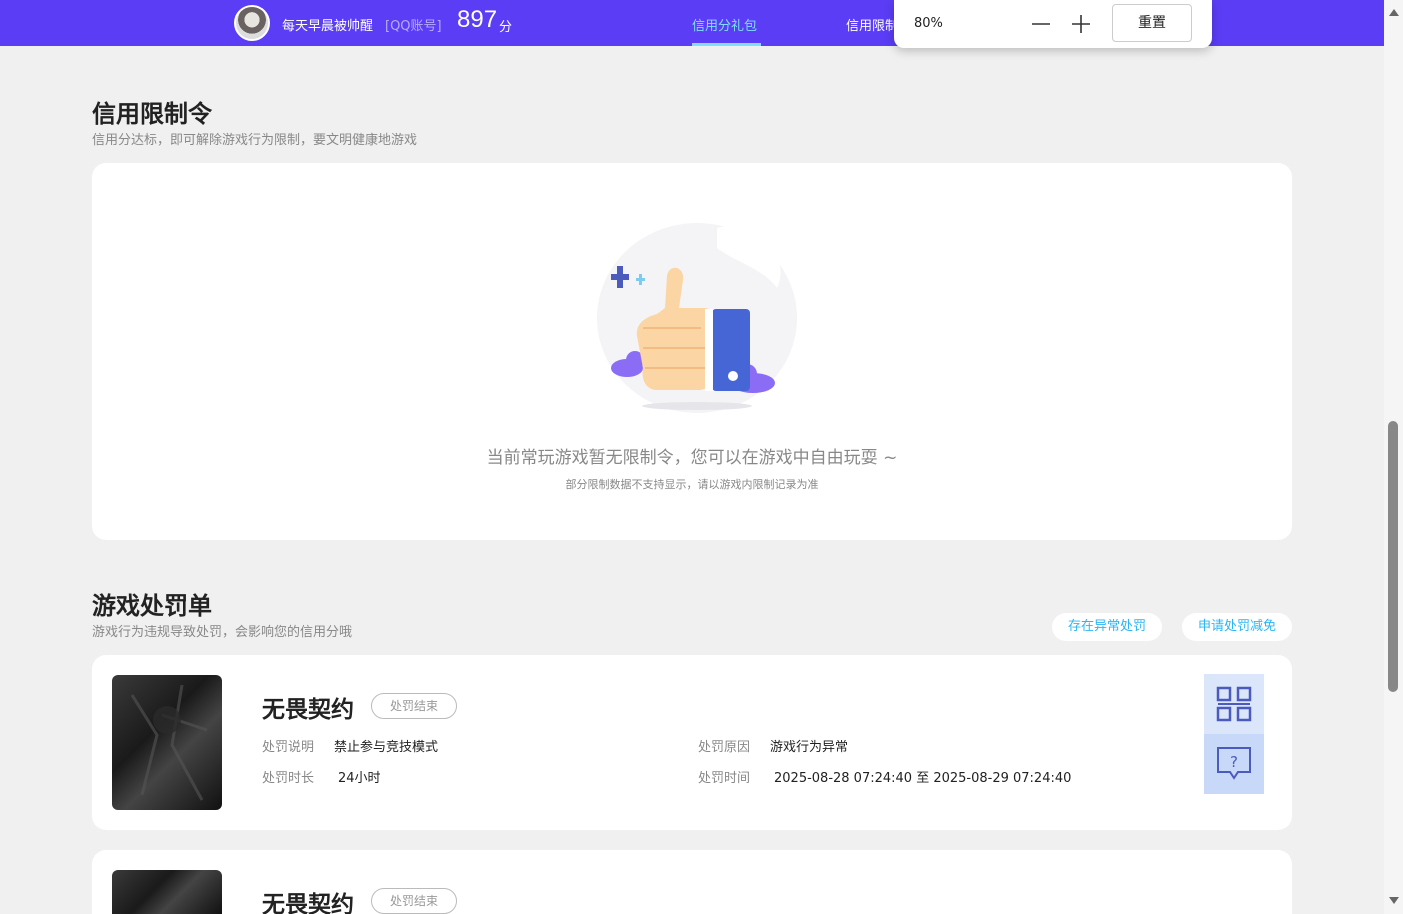 The width and height of the screenshot is (1403, 914). Describe the element at coordinates (222, 632) in the screenshot. I see `penalty-subtitle: 游戏行为违规导致处罚，会影响您的信用分哦` at that location.